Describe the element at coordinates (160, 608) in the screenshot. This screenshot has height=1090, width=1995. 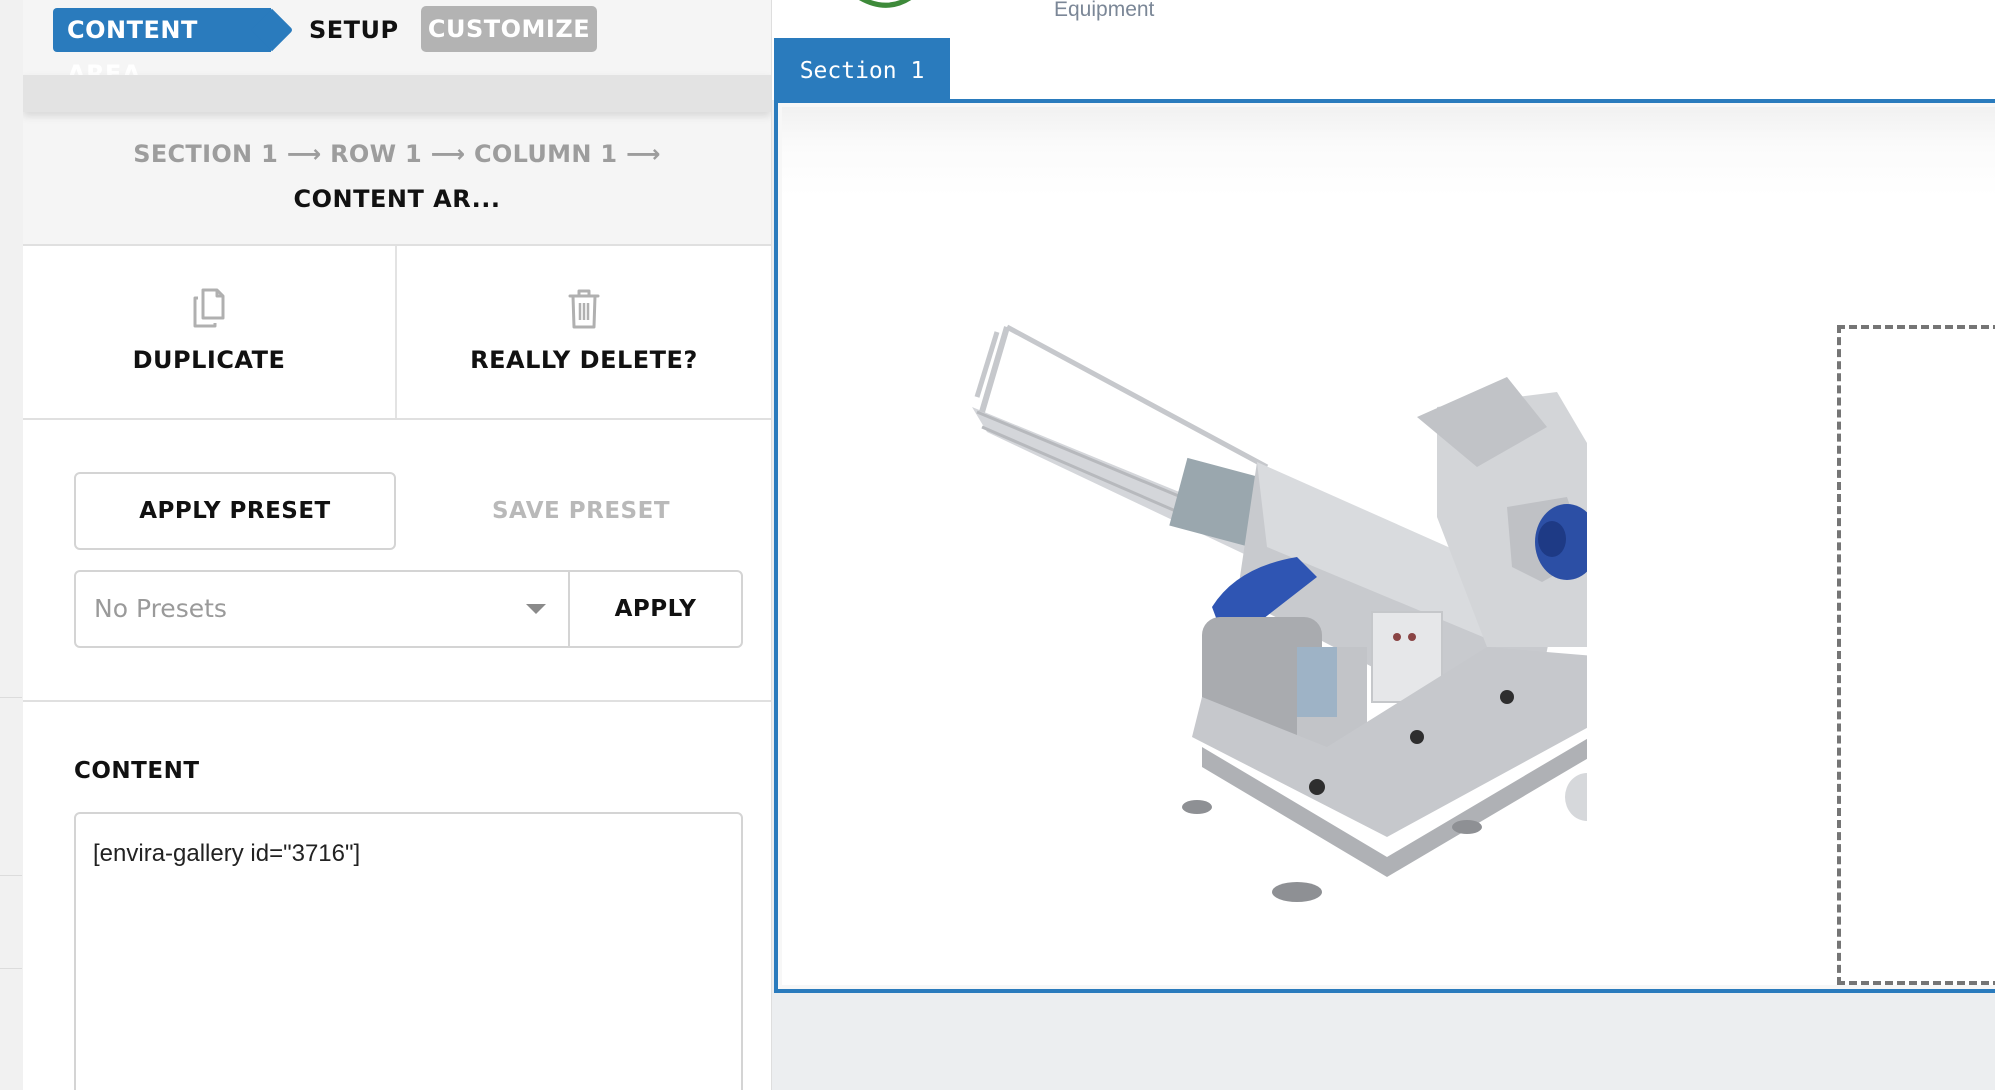
I see `preset-select-value: No Presets` at that location.